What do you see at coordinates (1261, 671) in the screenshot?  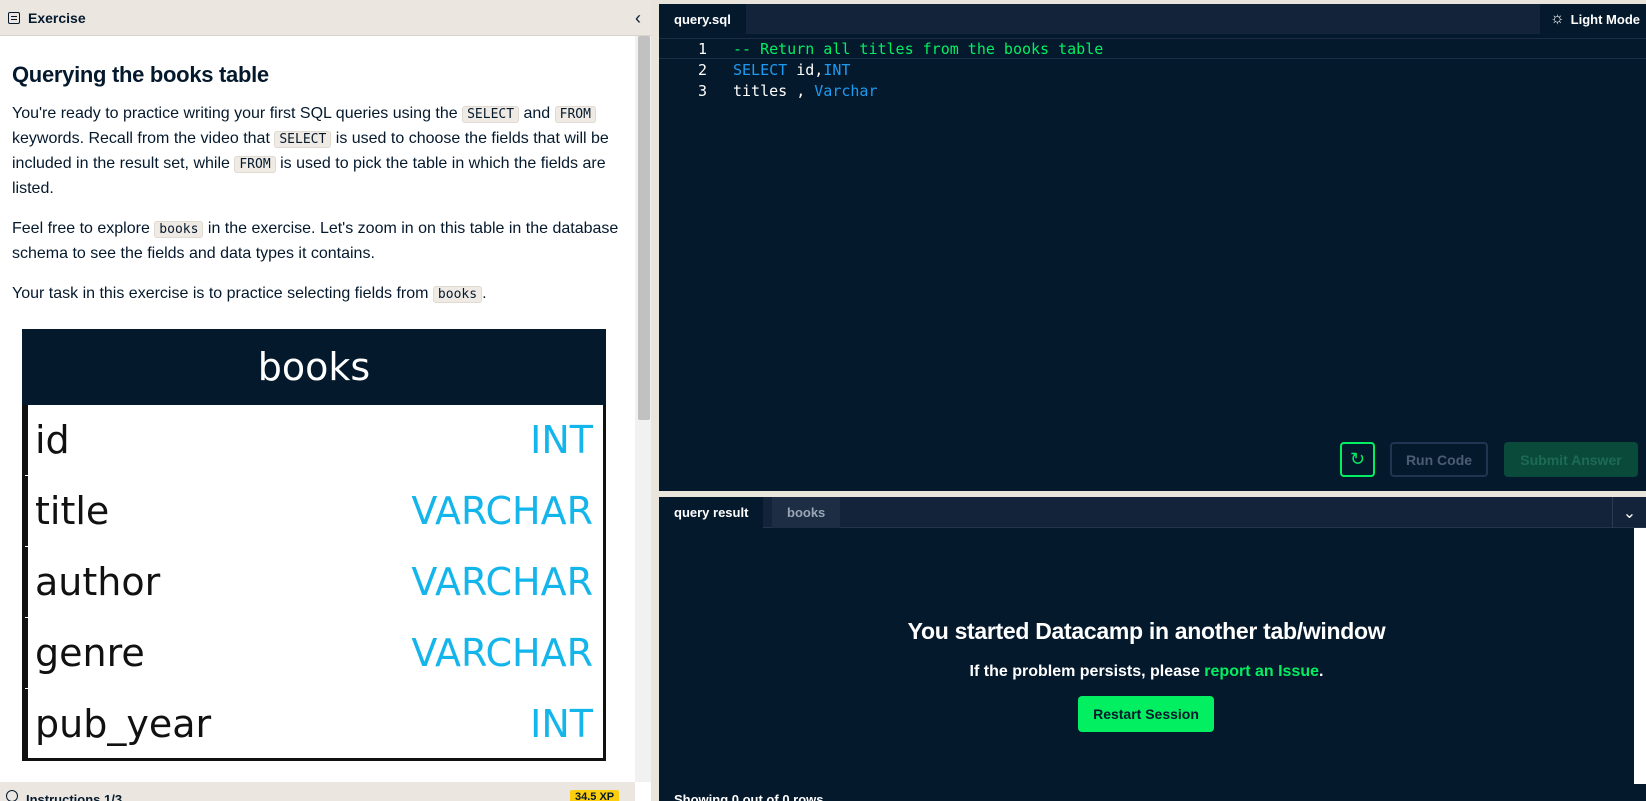 I see `report-issue-link: report an Issue` at bounding box center [1261, 671].